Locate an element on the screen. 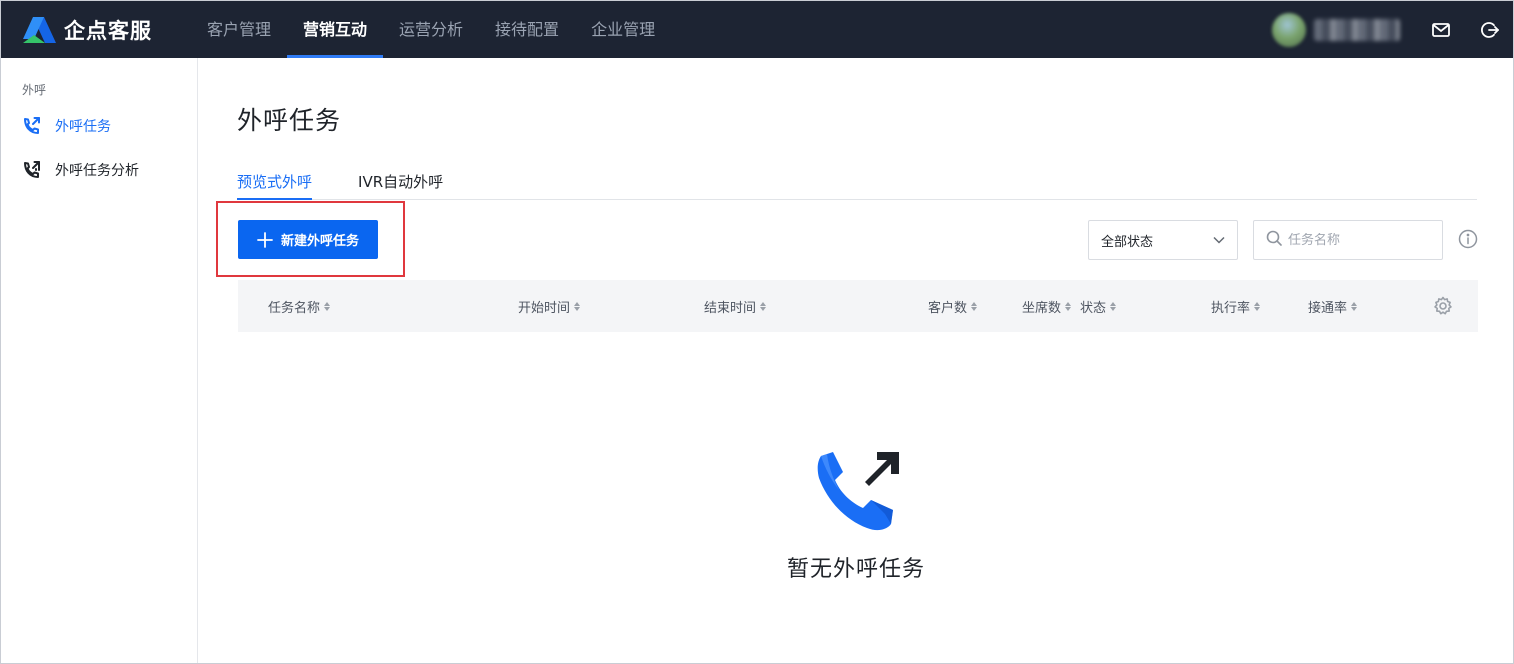  sidebar-item-label: 外呼任务 is located at coordinates (83, 127).